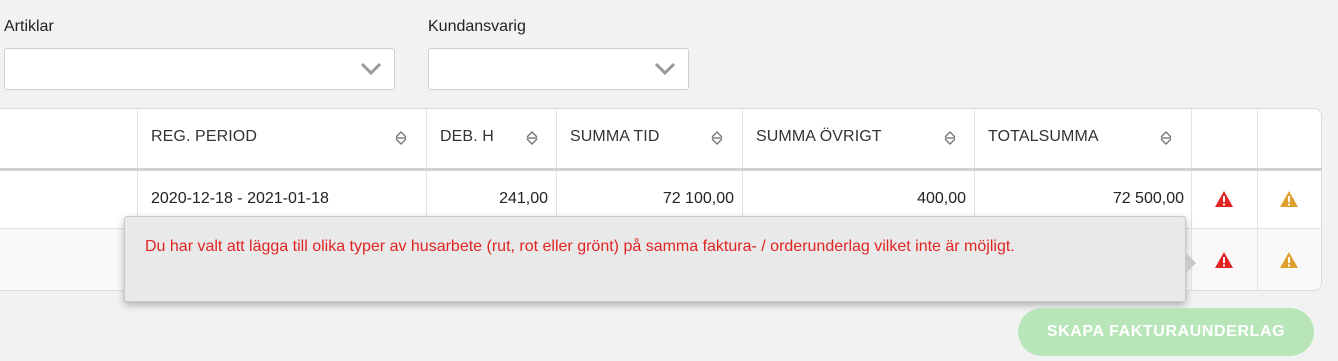 The width and height of the screenshot is (1338, 361). I want to click on header-summa-ovrigt: SUMMA ÖVRIGT, so click(819, 137).